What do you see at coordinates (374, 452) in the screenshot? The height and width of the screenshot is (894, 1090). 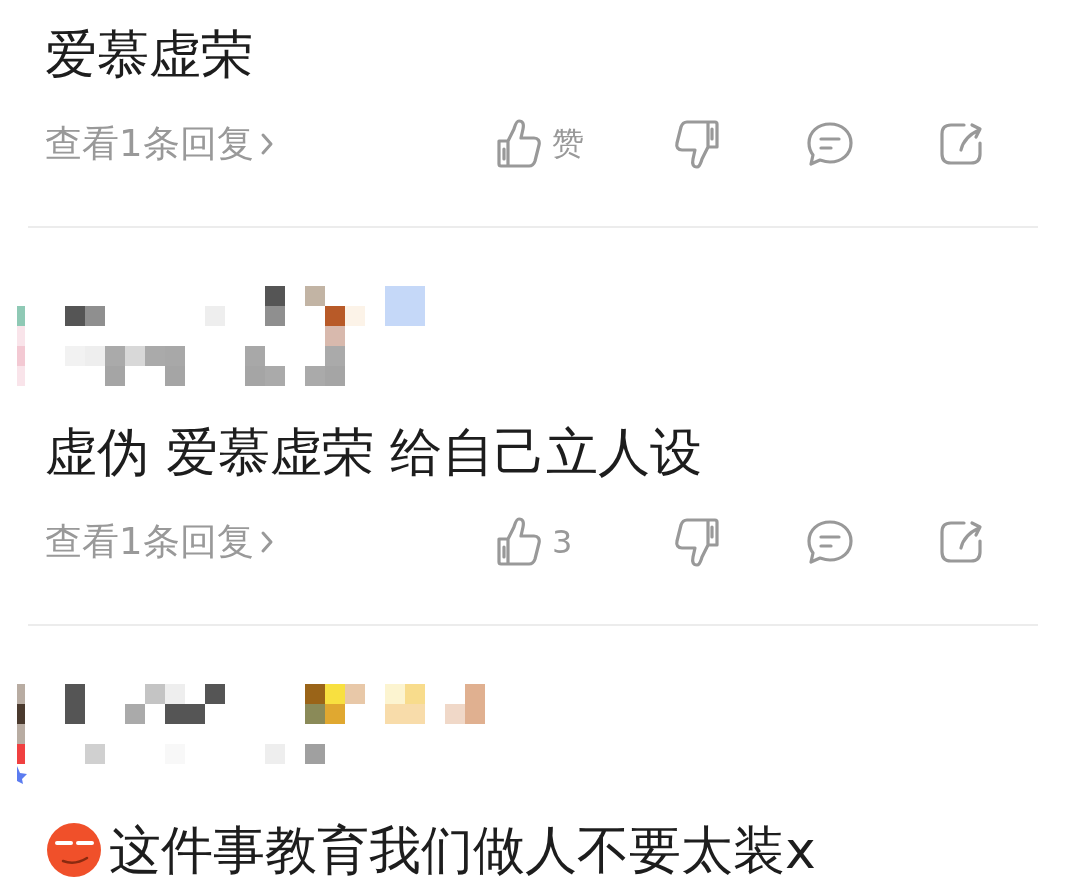 I see `comment-text: 虚伪 爱慕虚荣 给自己立人设` at bounding box center [374, 452].